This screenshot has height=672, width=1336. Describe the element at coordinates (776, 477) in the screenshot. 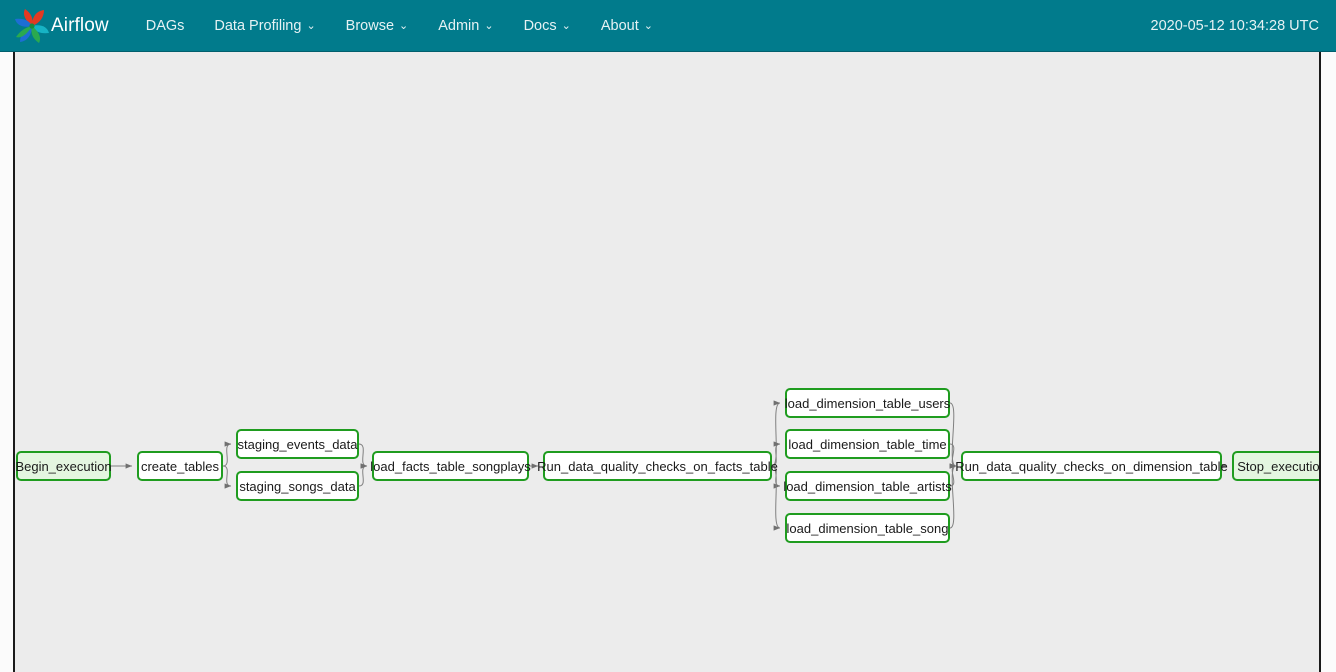

I see `dag-edge-dq_facts-to-dim_artists` at that location.